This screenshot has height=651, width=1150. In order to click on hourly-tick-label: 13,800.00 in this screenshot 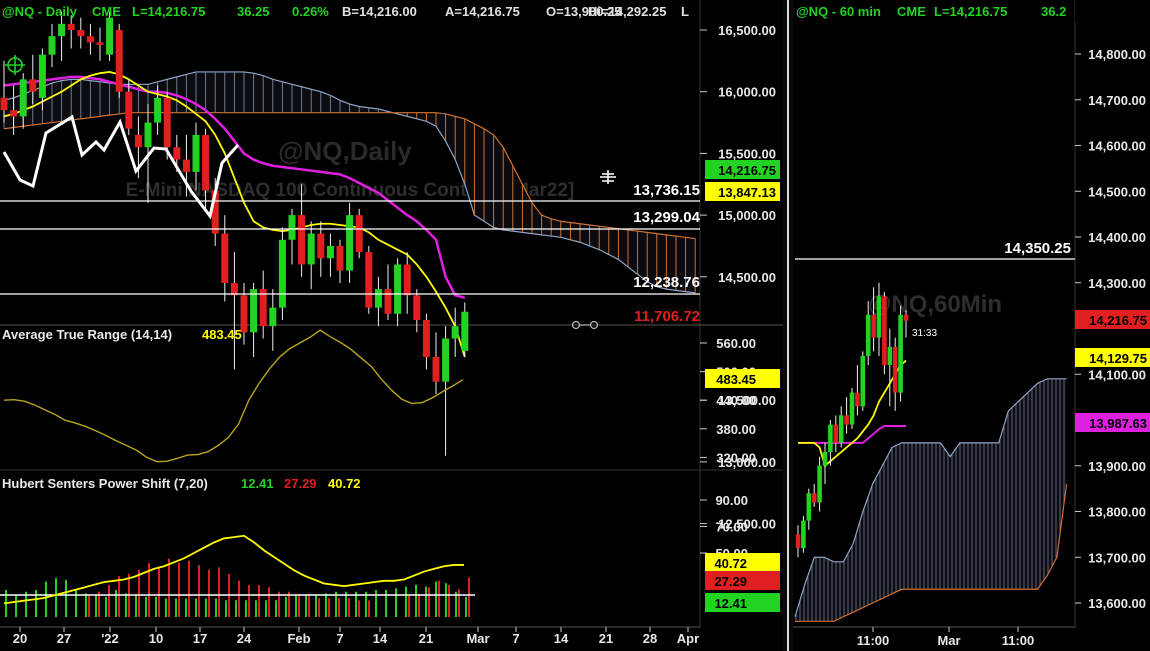, I will do `click(1117, 512)`.